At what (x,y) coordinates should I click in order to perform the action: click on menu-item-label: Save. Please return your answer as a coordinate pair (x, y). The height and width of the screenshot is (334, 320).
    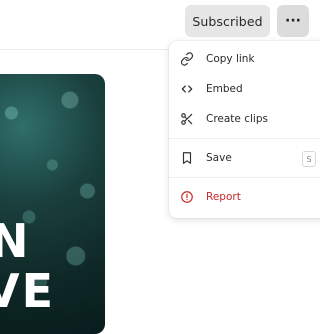
    Looking at the image, I should click on (219, 158).